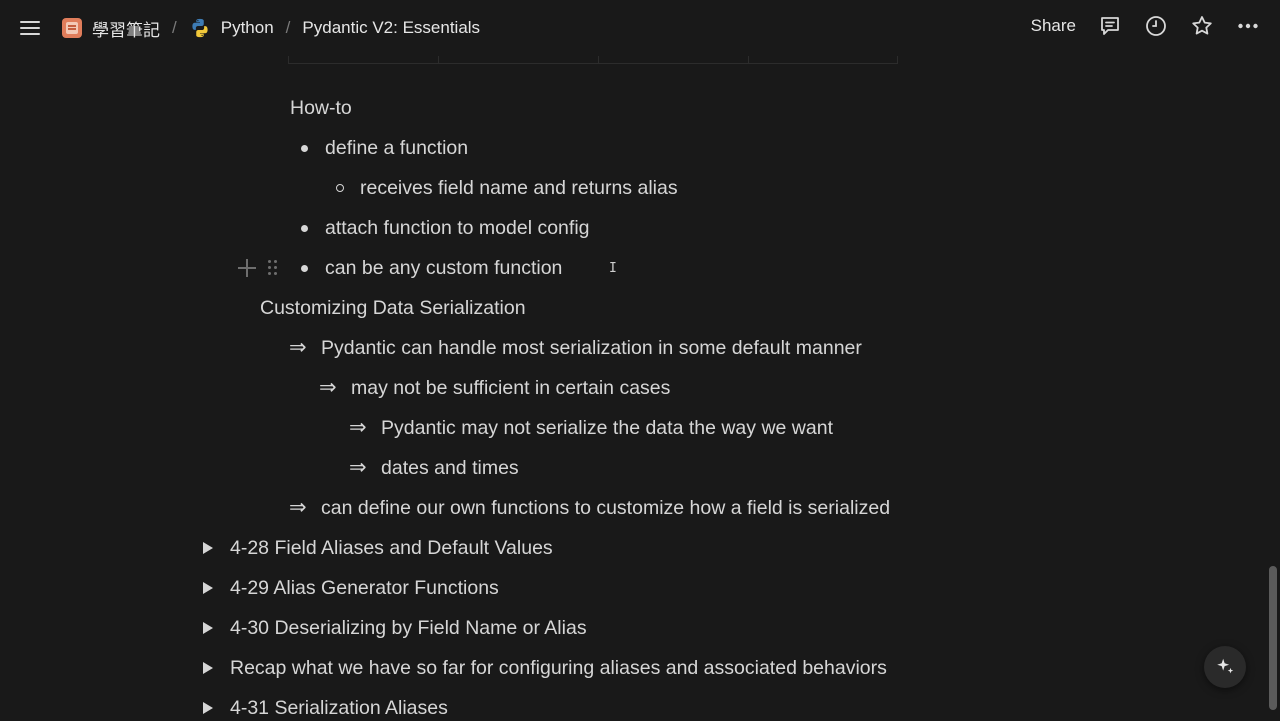  I want to click on star-icon, so click(1202, 26).